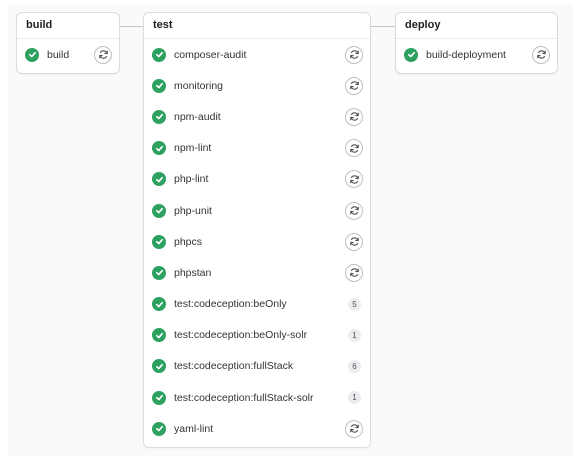 The height and width of the screenshot is (466, 581). Describe the element at coordinates (188, 242) in the screenshot. I see `job-name: phpcs` at that location.